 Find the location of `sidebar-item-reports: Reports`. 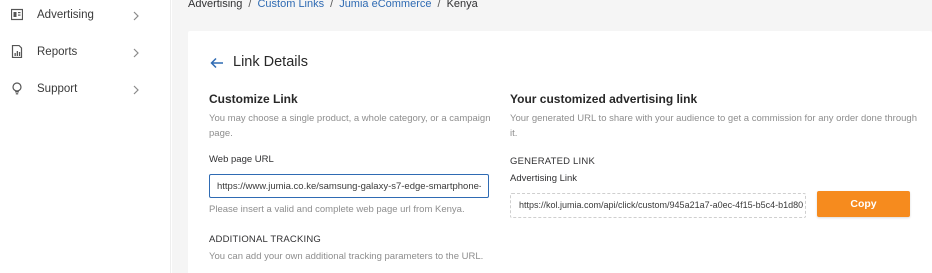

sidebar-item-reports: Reports is located at coordinates (85, 52).